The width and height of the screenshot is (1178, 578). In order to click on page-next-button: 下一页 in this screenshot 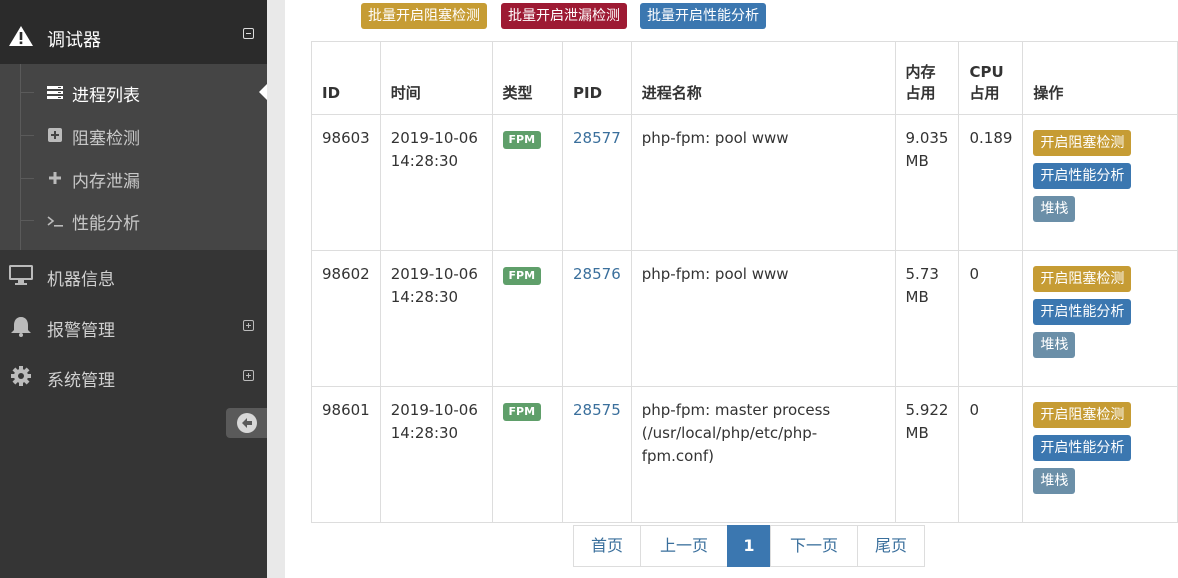, I will do `click(814, 546)`.